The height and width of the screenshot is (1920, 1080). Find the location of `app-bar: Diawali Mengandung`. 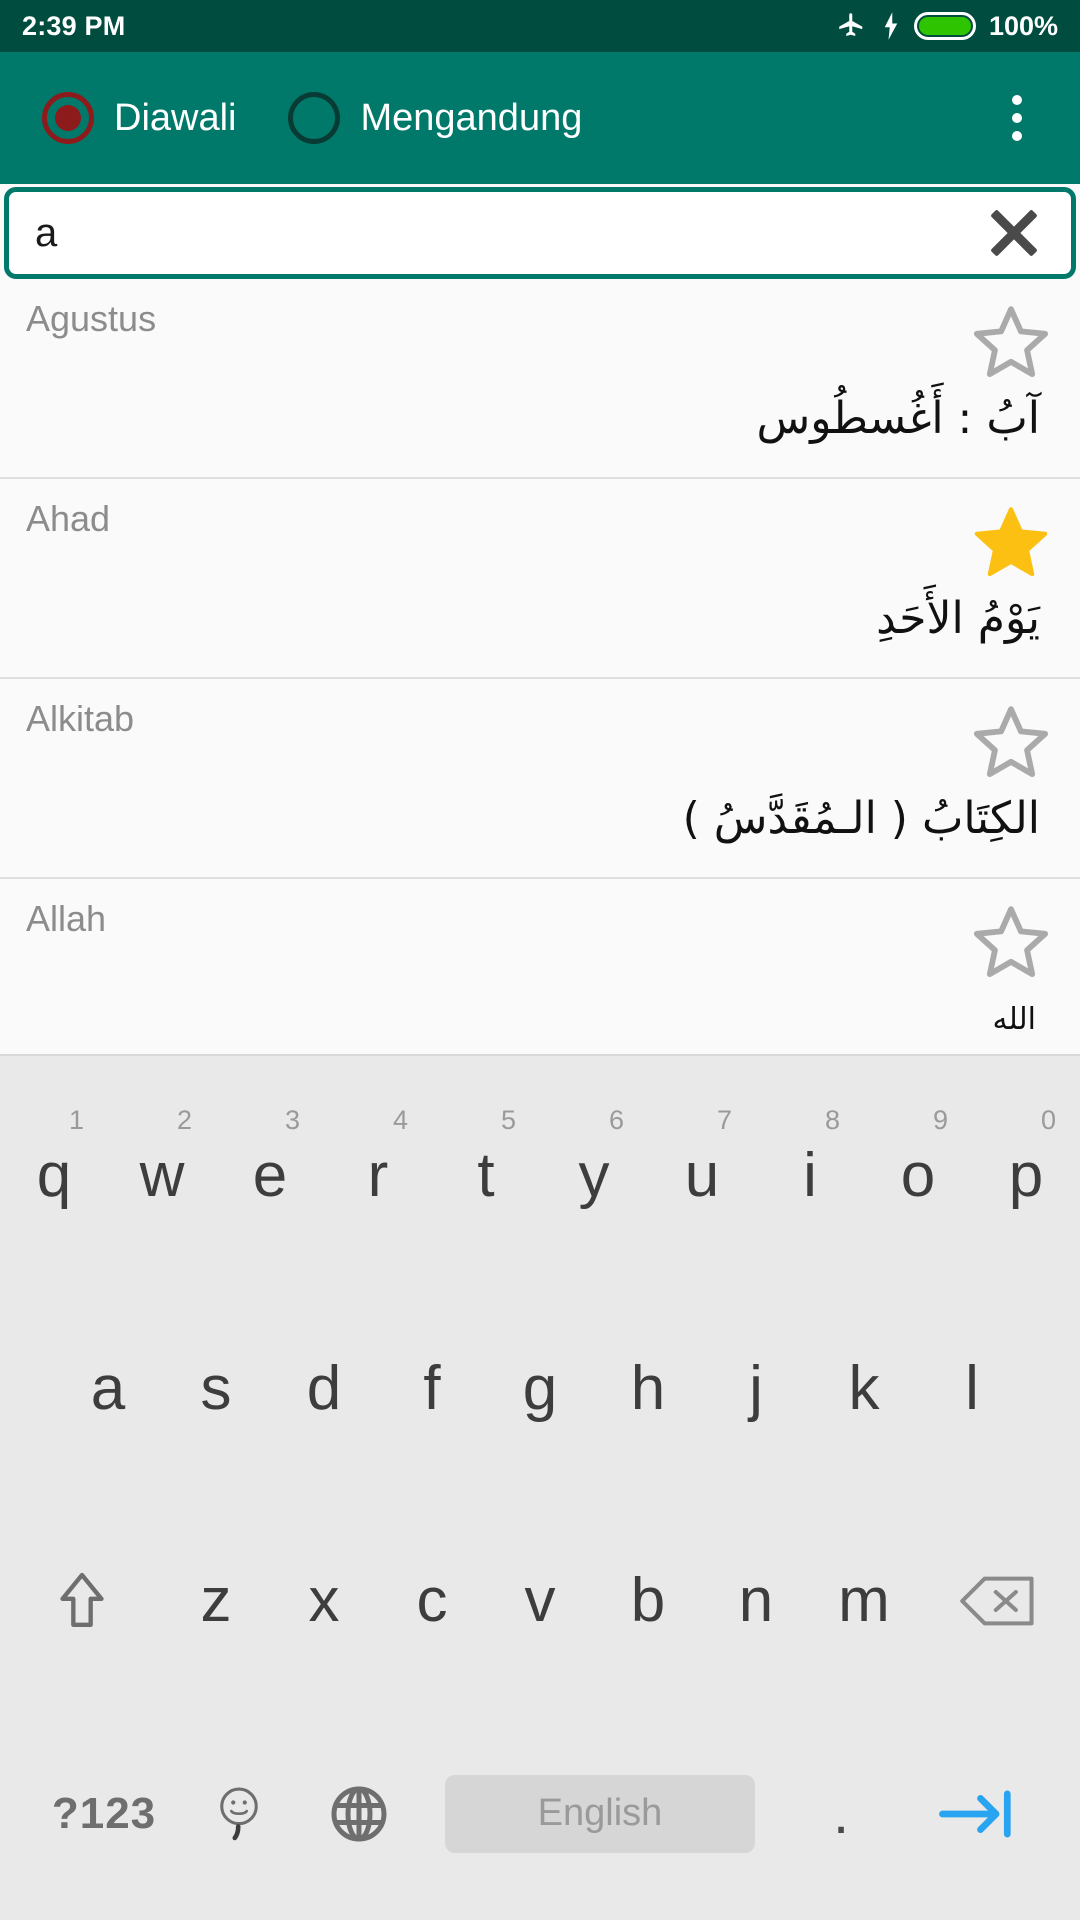

app-bar: Diawali Mengandung is located at coordinates (540, 118).